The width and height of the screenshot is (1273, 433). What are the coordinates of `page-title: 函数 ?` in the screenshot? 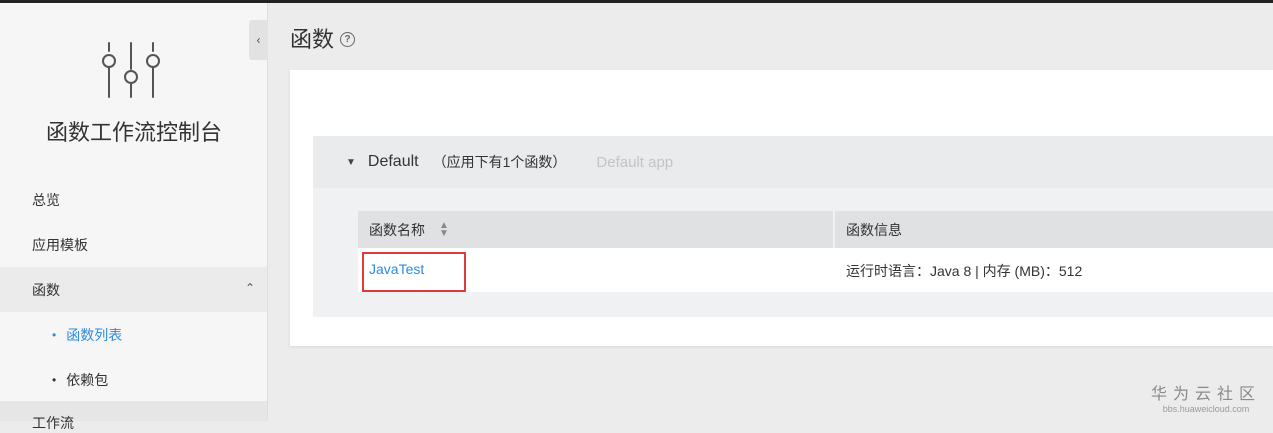 It's located at (323, 38).